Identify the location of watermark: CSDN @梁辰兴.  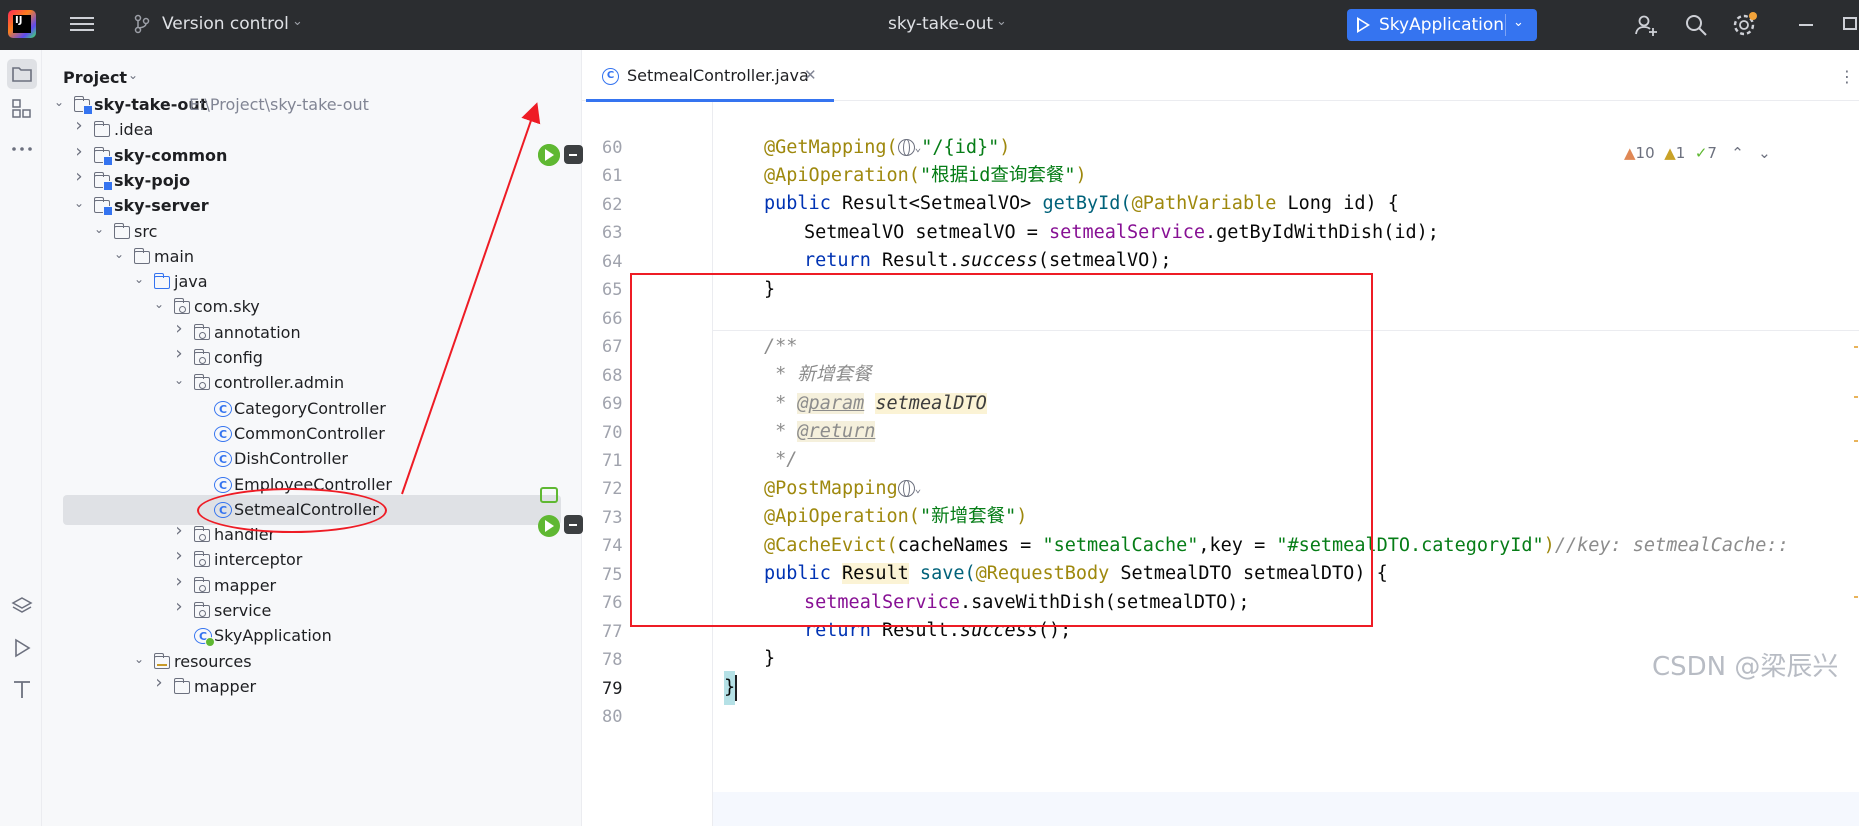
(1745, 667).